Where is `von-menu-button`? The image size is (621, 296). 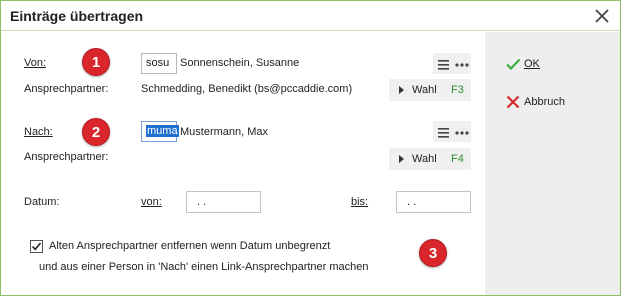
von-menu-button is located at coordinates (452, 63).